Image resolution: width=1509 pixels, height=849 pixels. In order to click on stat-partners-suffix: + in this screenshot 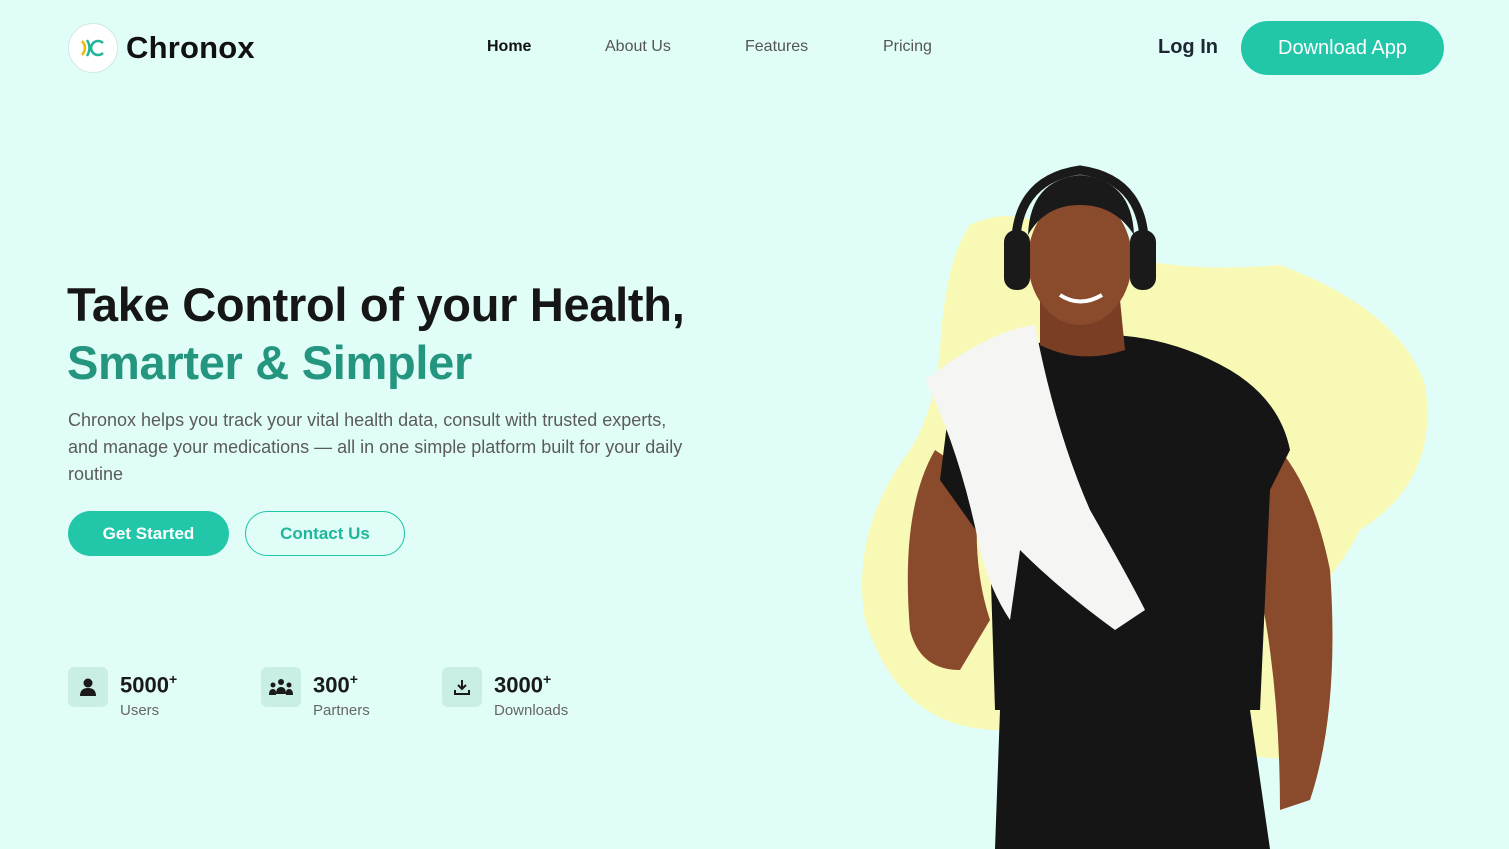, I will do `click(353, 679)`.